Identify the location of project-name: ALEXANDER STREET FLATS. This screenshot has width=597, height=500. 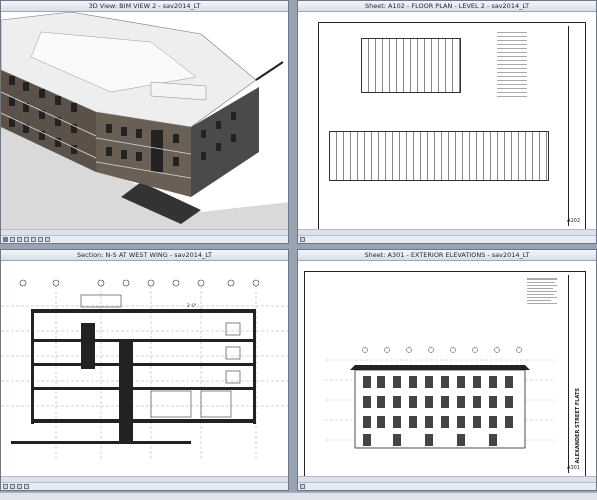
(578, 425).